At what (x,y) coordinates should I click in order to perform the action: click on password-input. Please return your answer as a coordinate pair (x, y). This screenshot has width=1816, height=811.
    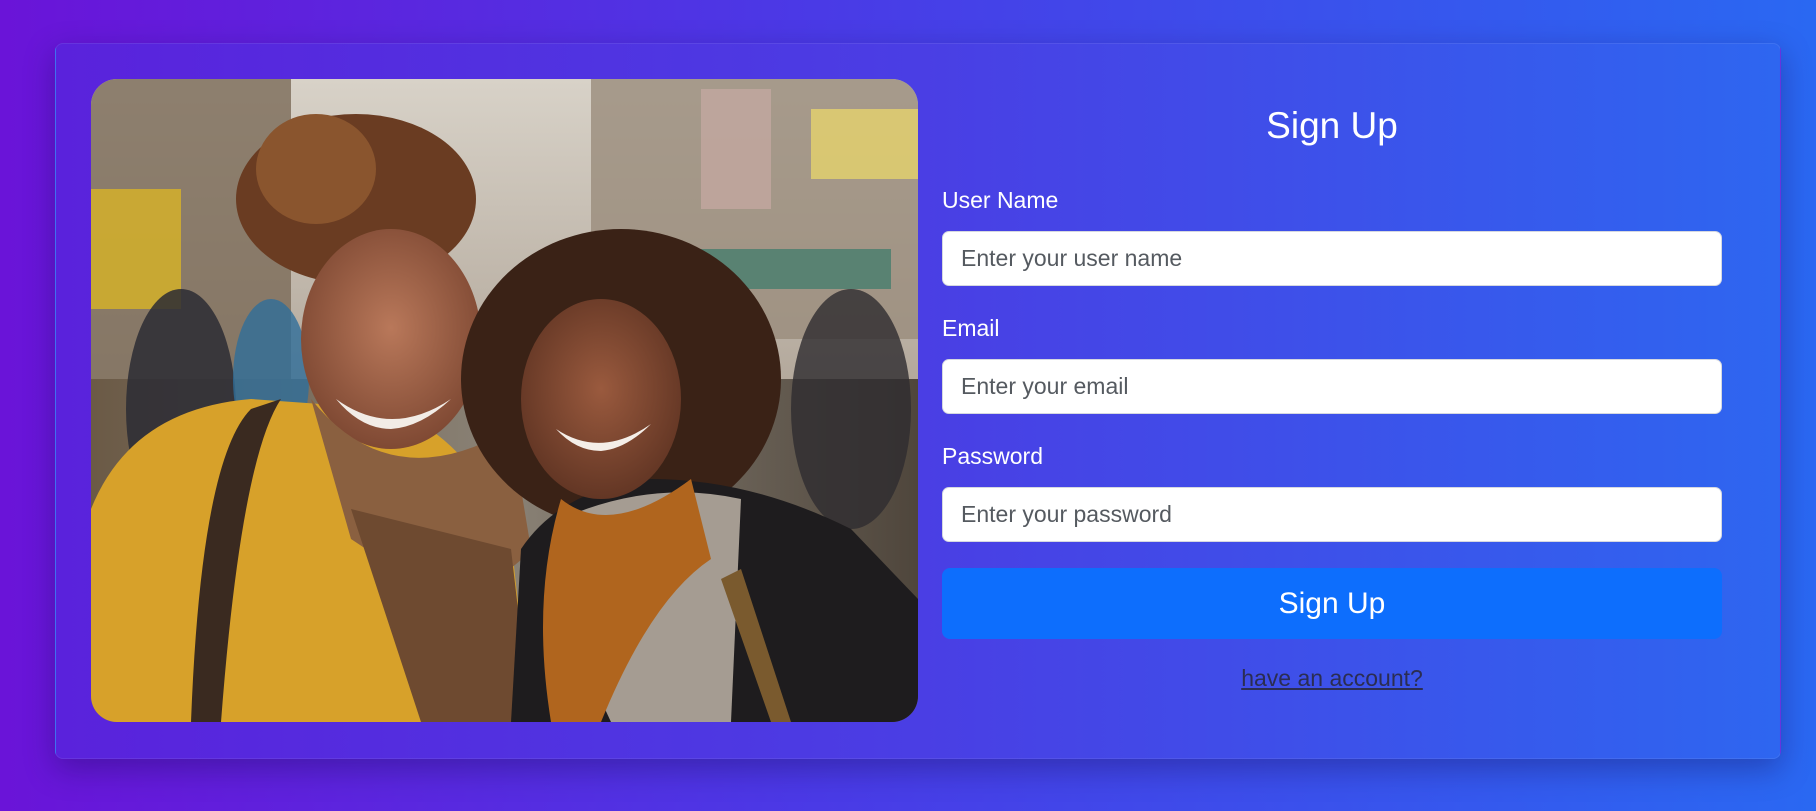
    Looking at the image, I should click on (1332, 514).